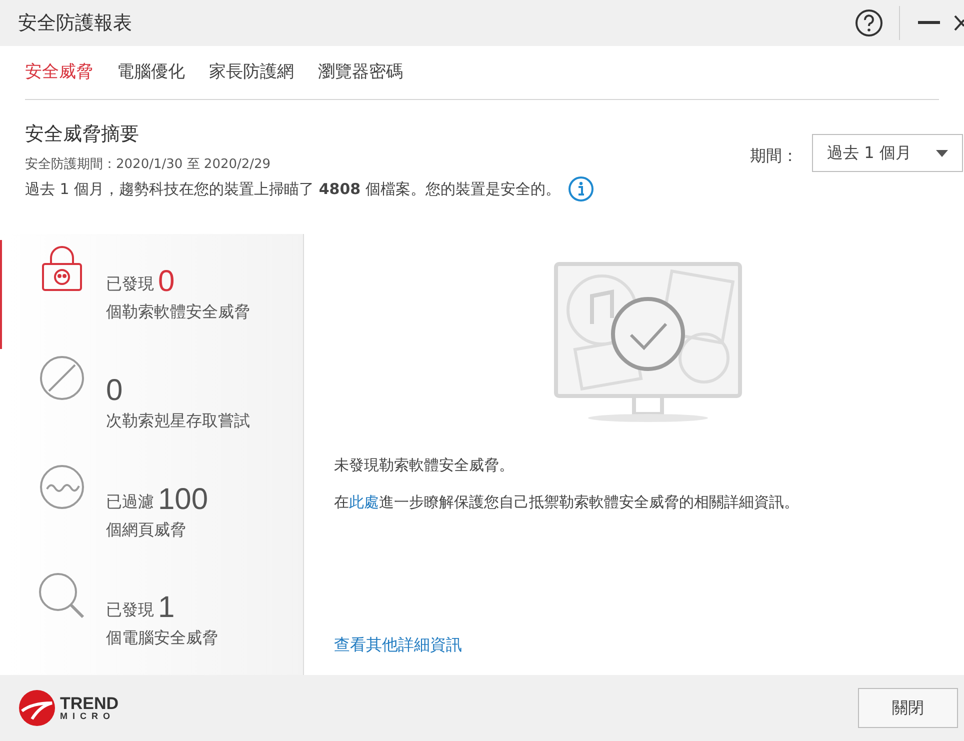 This screenshot has width=964, height=741. What do you see at coordinates (959, 23) in the screenshot?
I see `close-icon` at bounding box center [959, 23].